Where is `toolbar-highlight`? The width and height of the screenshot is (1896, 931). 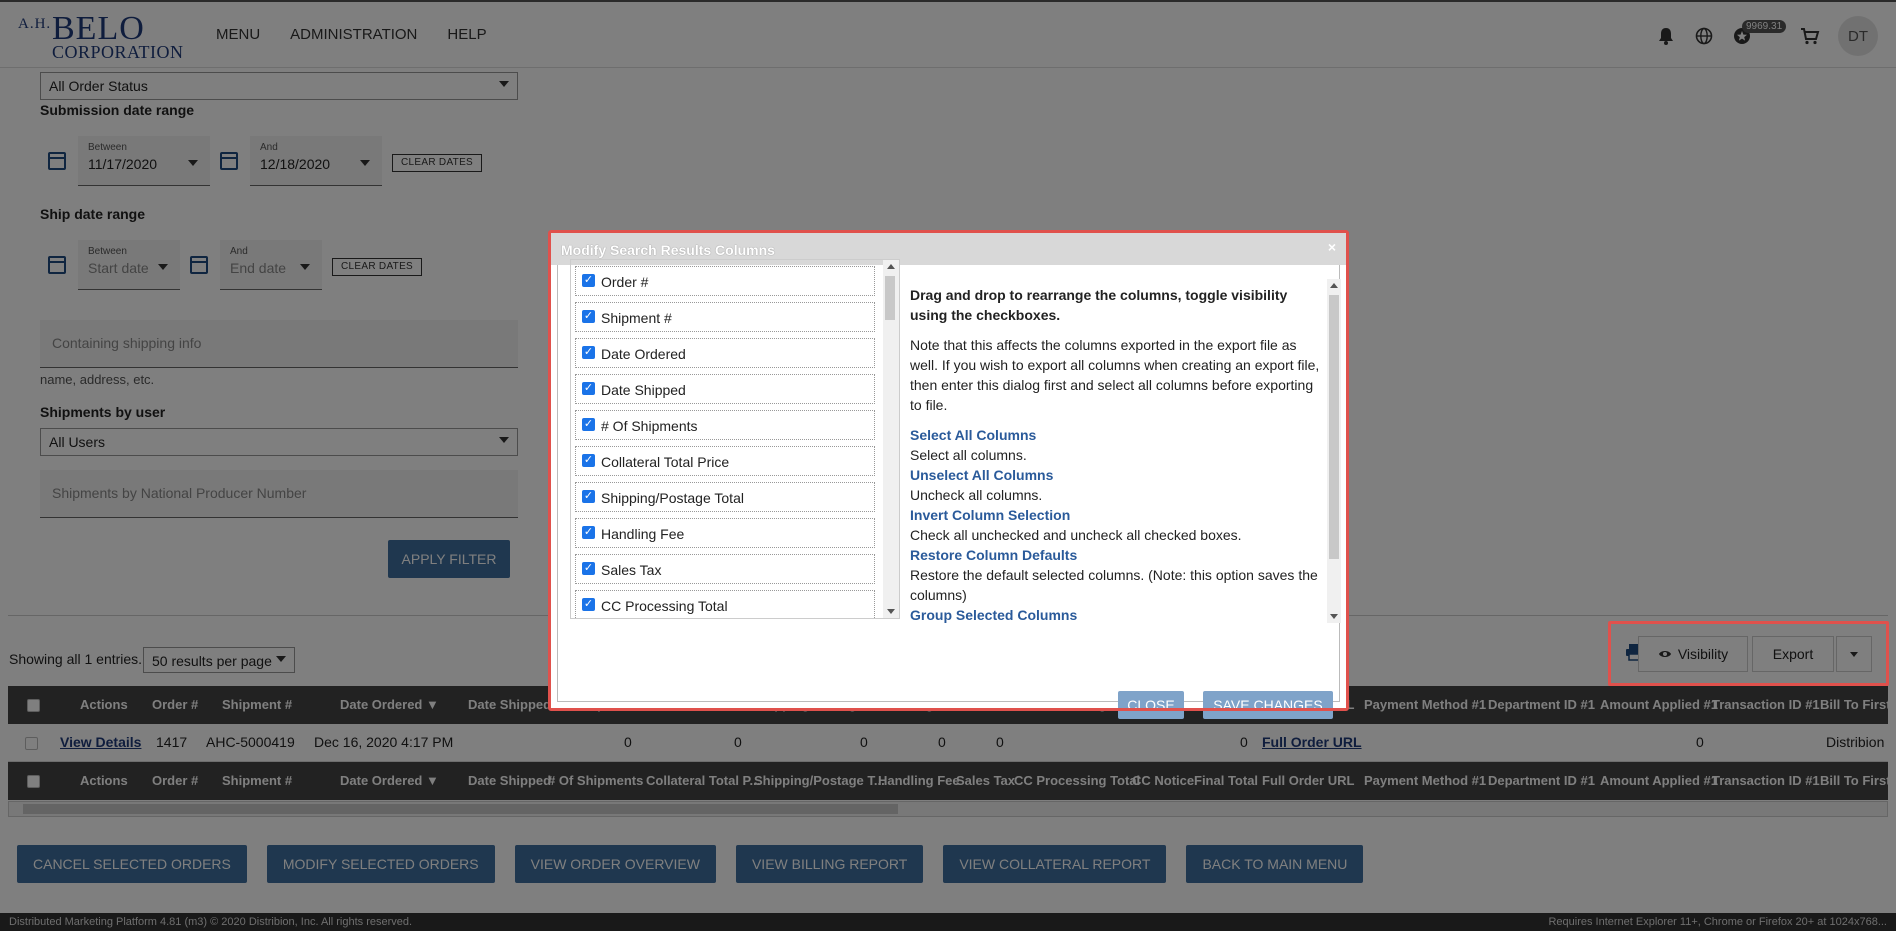 toolbar-highlight is located at coordinates (1748, 653).